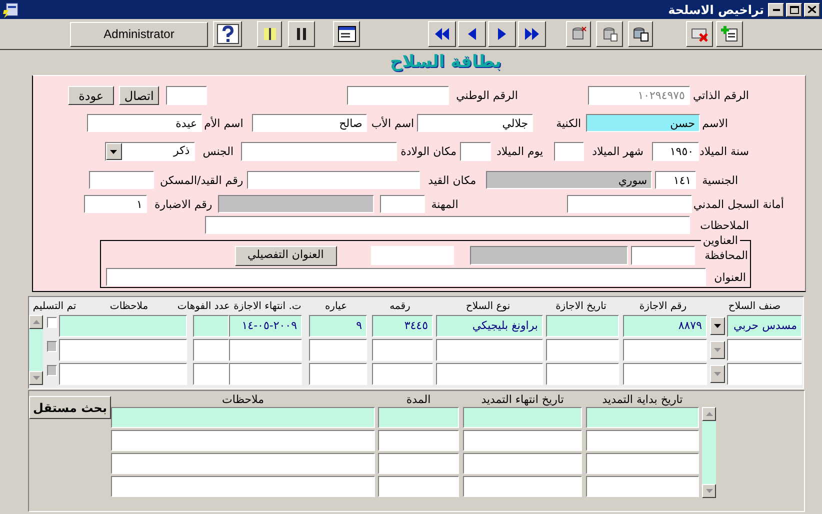  Describe the element at coordinates (91, 95) in the screenshot. I see `back-button: عودة` at that location.